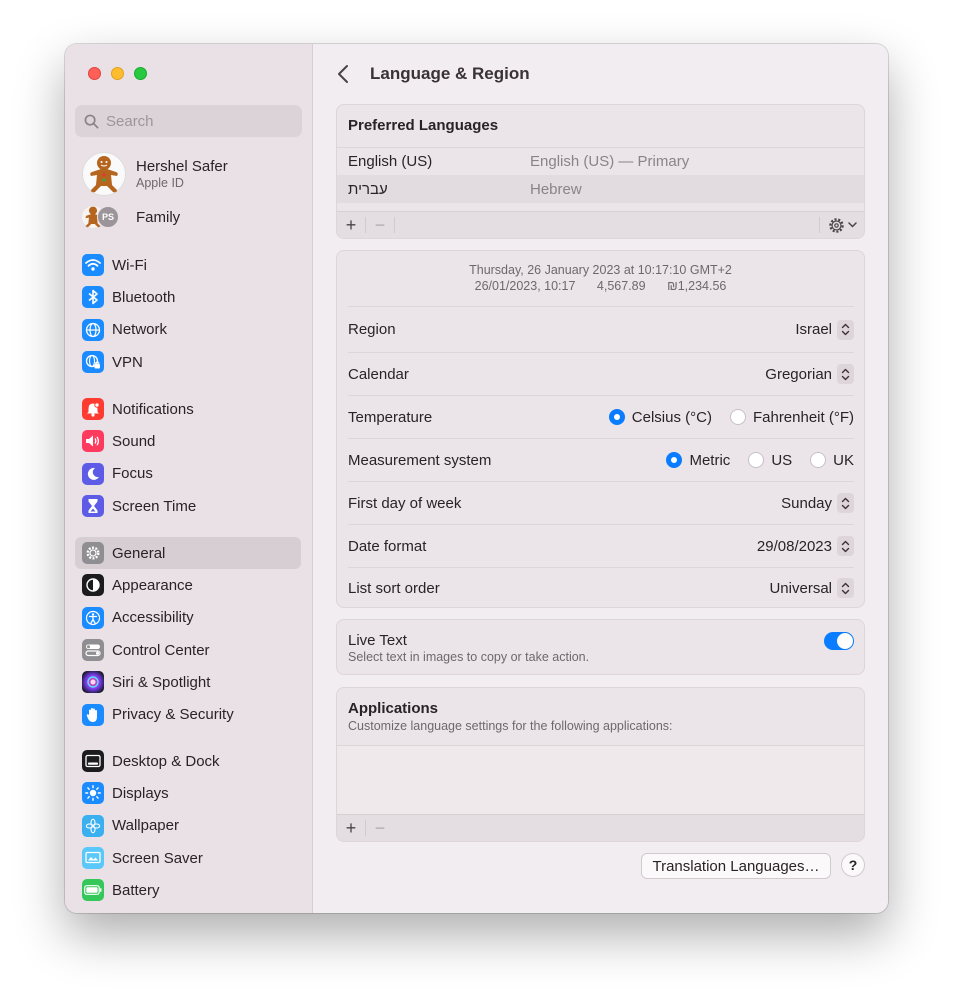 Image resolution: width=953 pixels, height=999 pixels. What do you see at coordinates (93, 890) in the screenshot?
I see `battery-icon` at bounding box center [93, 890].